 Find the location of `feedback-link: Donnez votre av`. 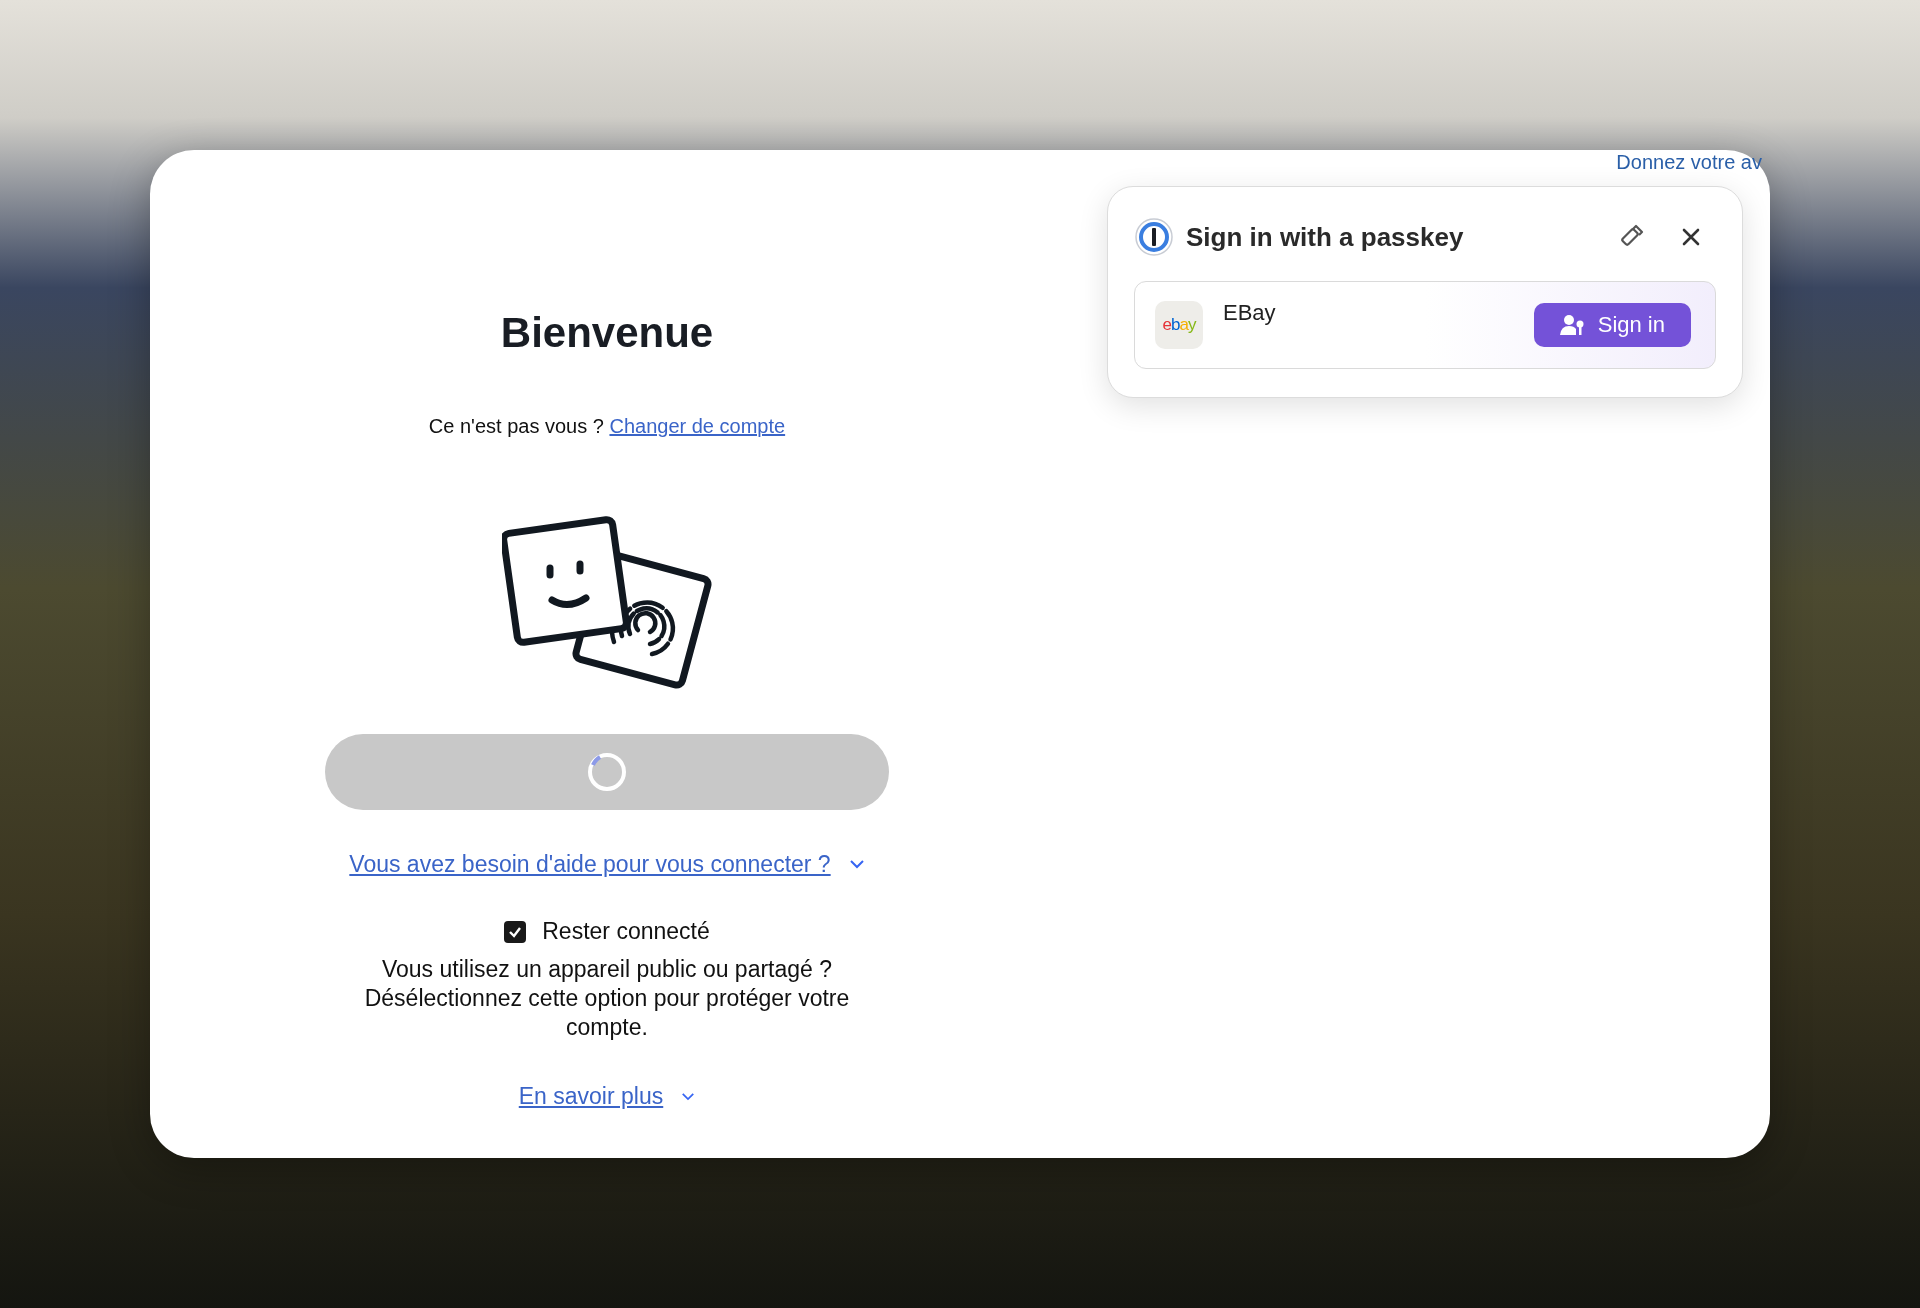

feedback-link: Donnez votre av is located at coordinates (1689, 162).